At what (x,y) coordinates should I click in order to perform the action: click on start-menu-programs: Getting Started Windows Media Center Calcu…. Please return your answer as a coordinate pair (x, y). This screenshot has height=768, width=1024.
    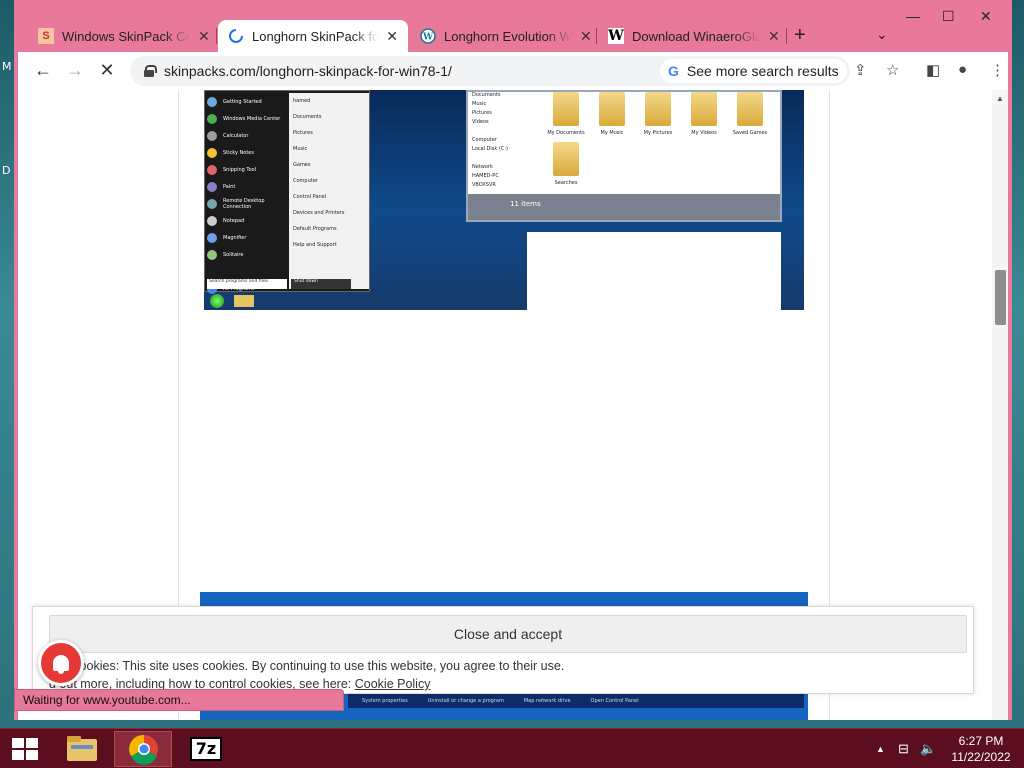
    Looking at the image, I should click on (248, 193).